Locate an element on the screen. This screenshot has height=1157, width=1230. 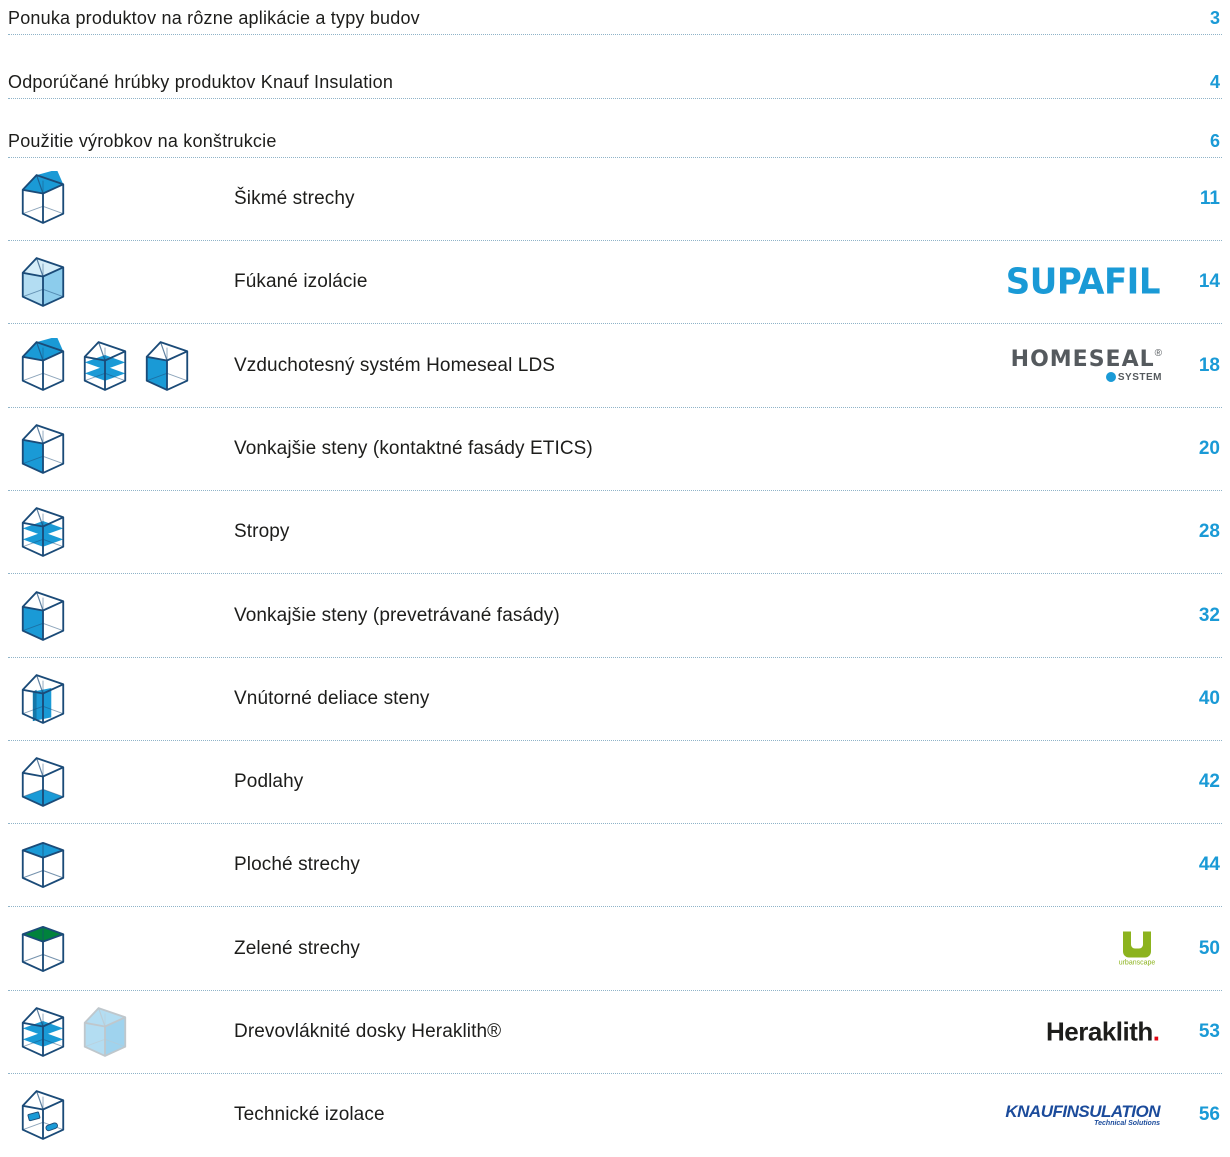
knauf-logo-sub: Technical Solutions is located at coordinates (1127, 1124).